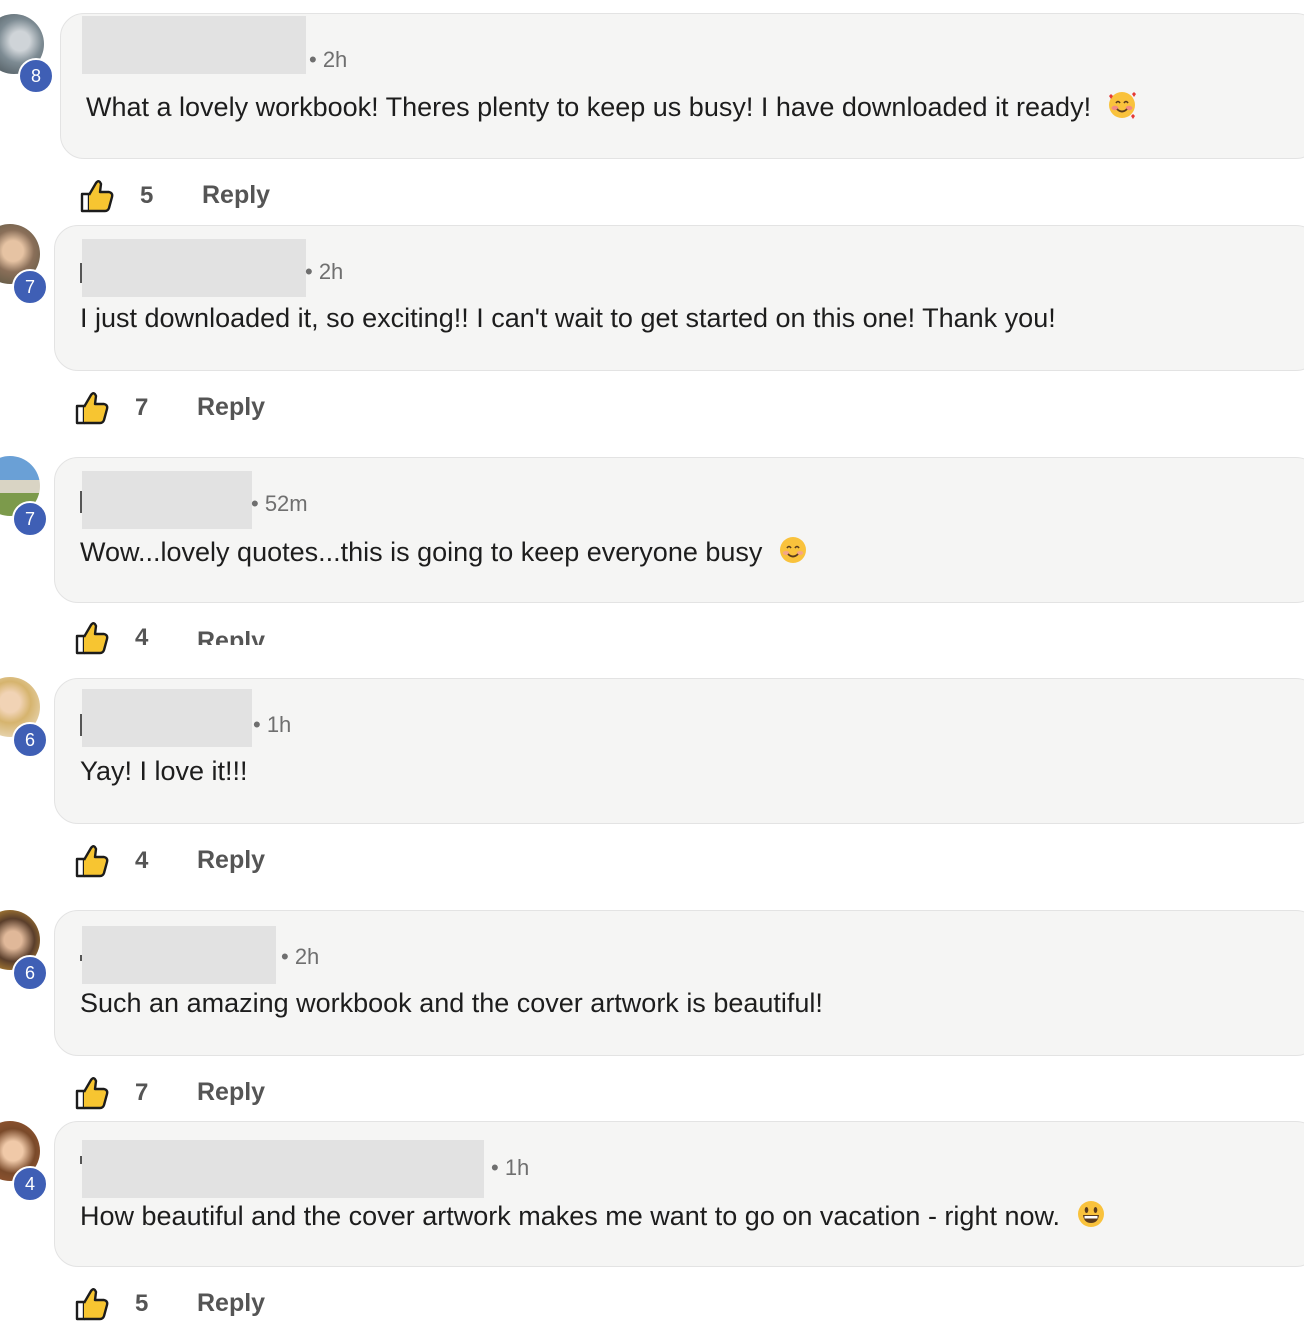  Describe the element at coordinates (164, 771) in the screenshot. I see `comment-text: Yay! I love it!!!` at that location.